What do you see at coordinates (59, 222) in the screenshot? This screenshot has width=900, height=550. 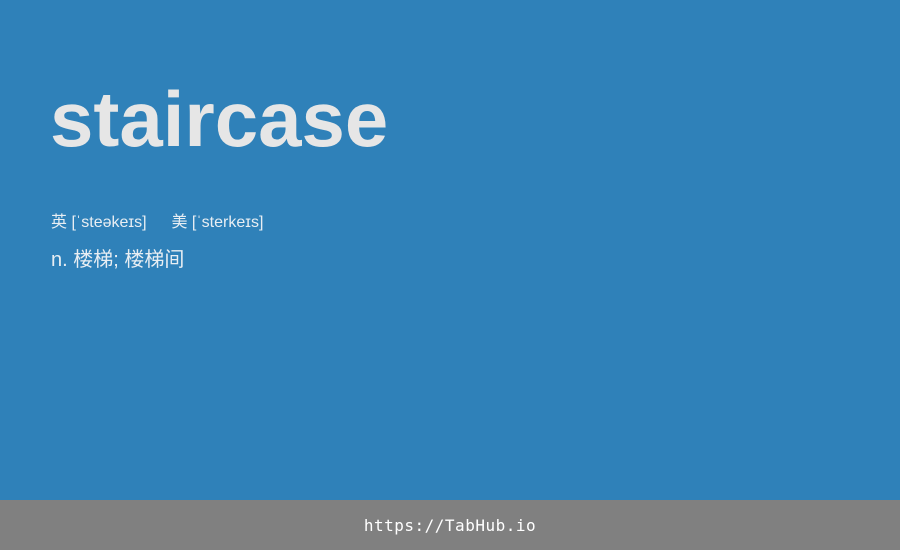 I see `uk-label: 英` at bounding box center [59, 222].